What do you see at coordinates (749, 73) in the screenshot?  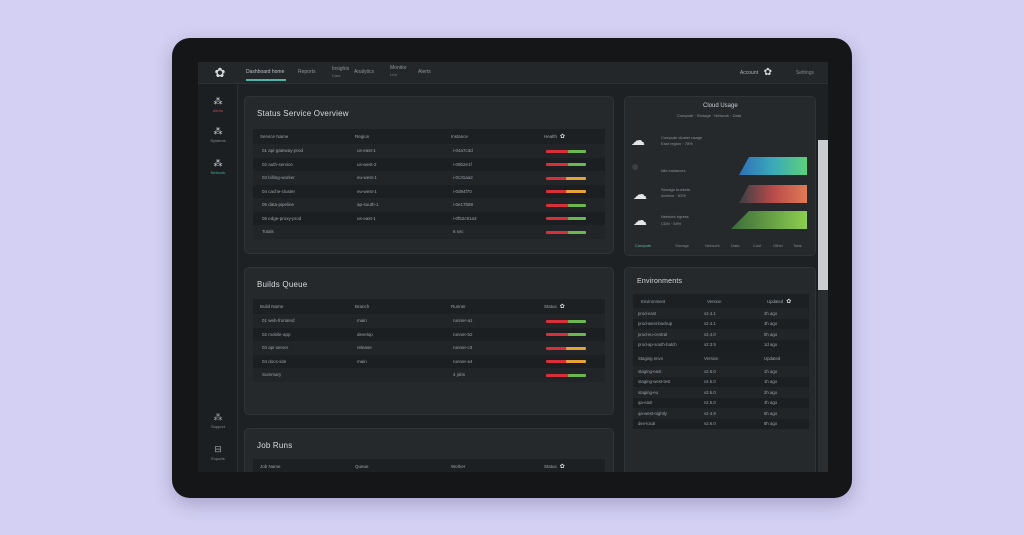 I see `user-name: Account` at bounding box center [749, 73].